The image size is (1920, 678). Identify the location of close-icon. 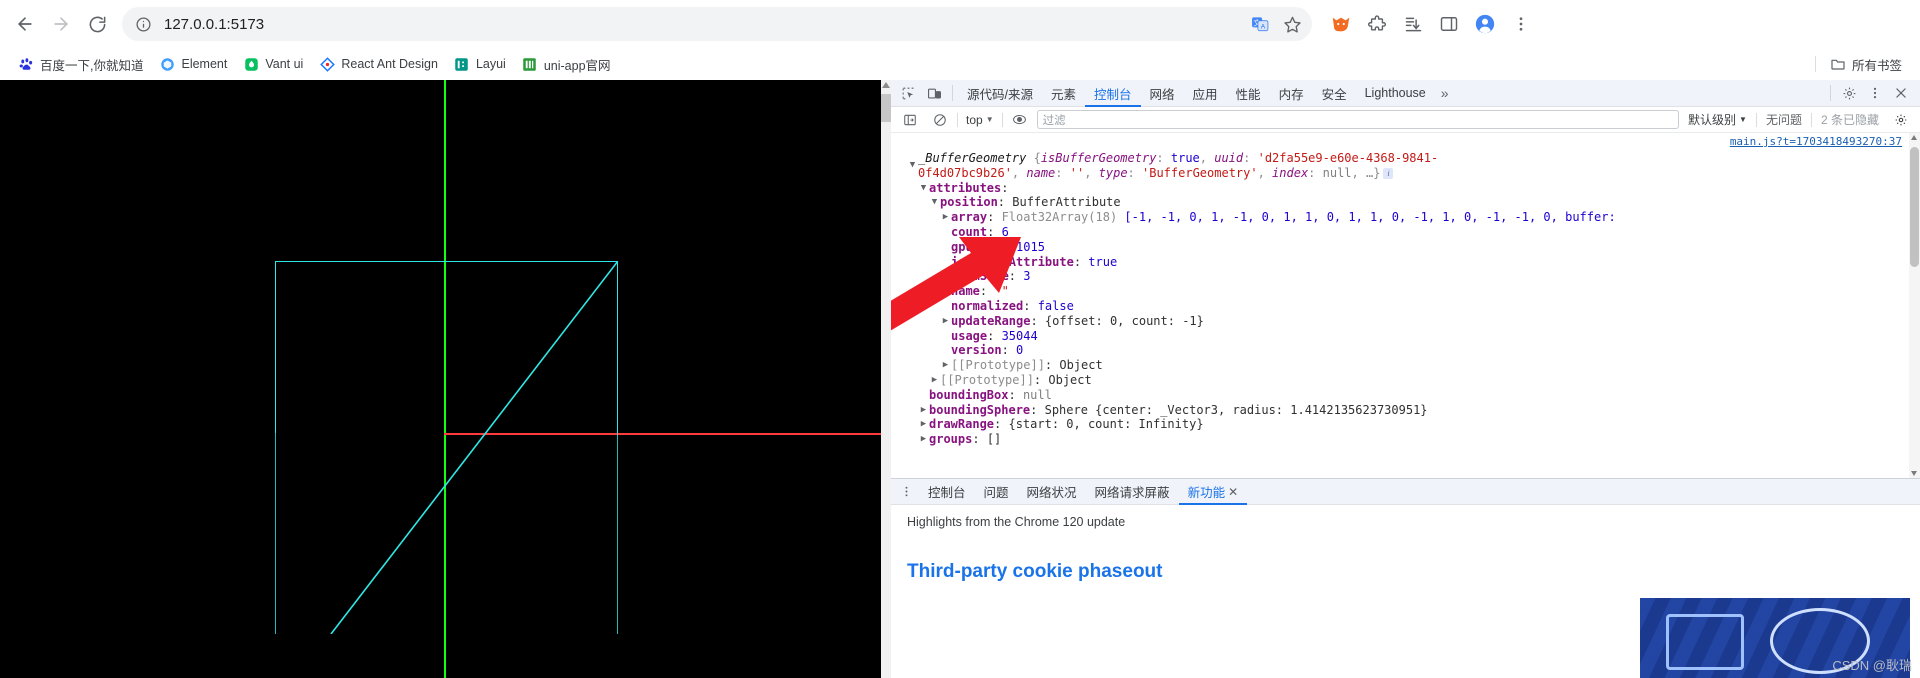
(1901, 93).